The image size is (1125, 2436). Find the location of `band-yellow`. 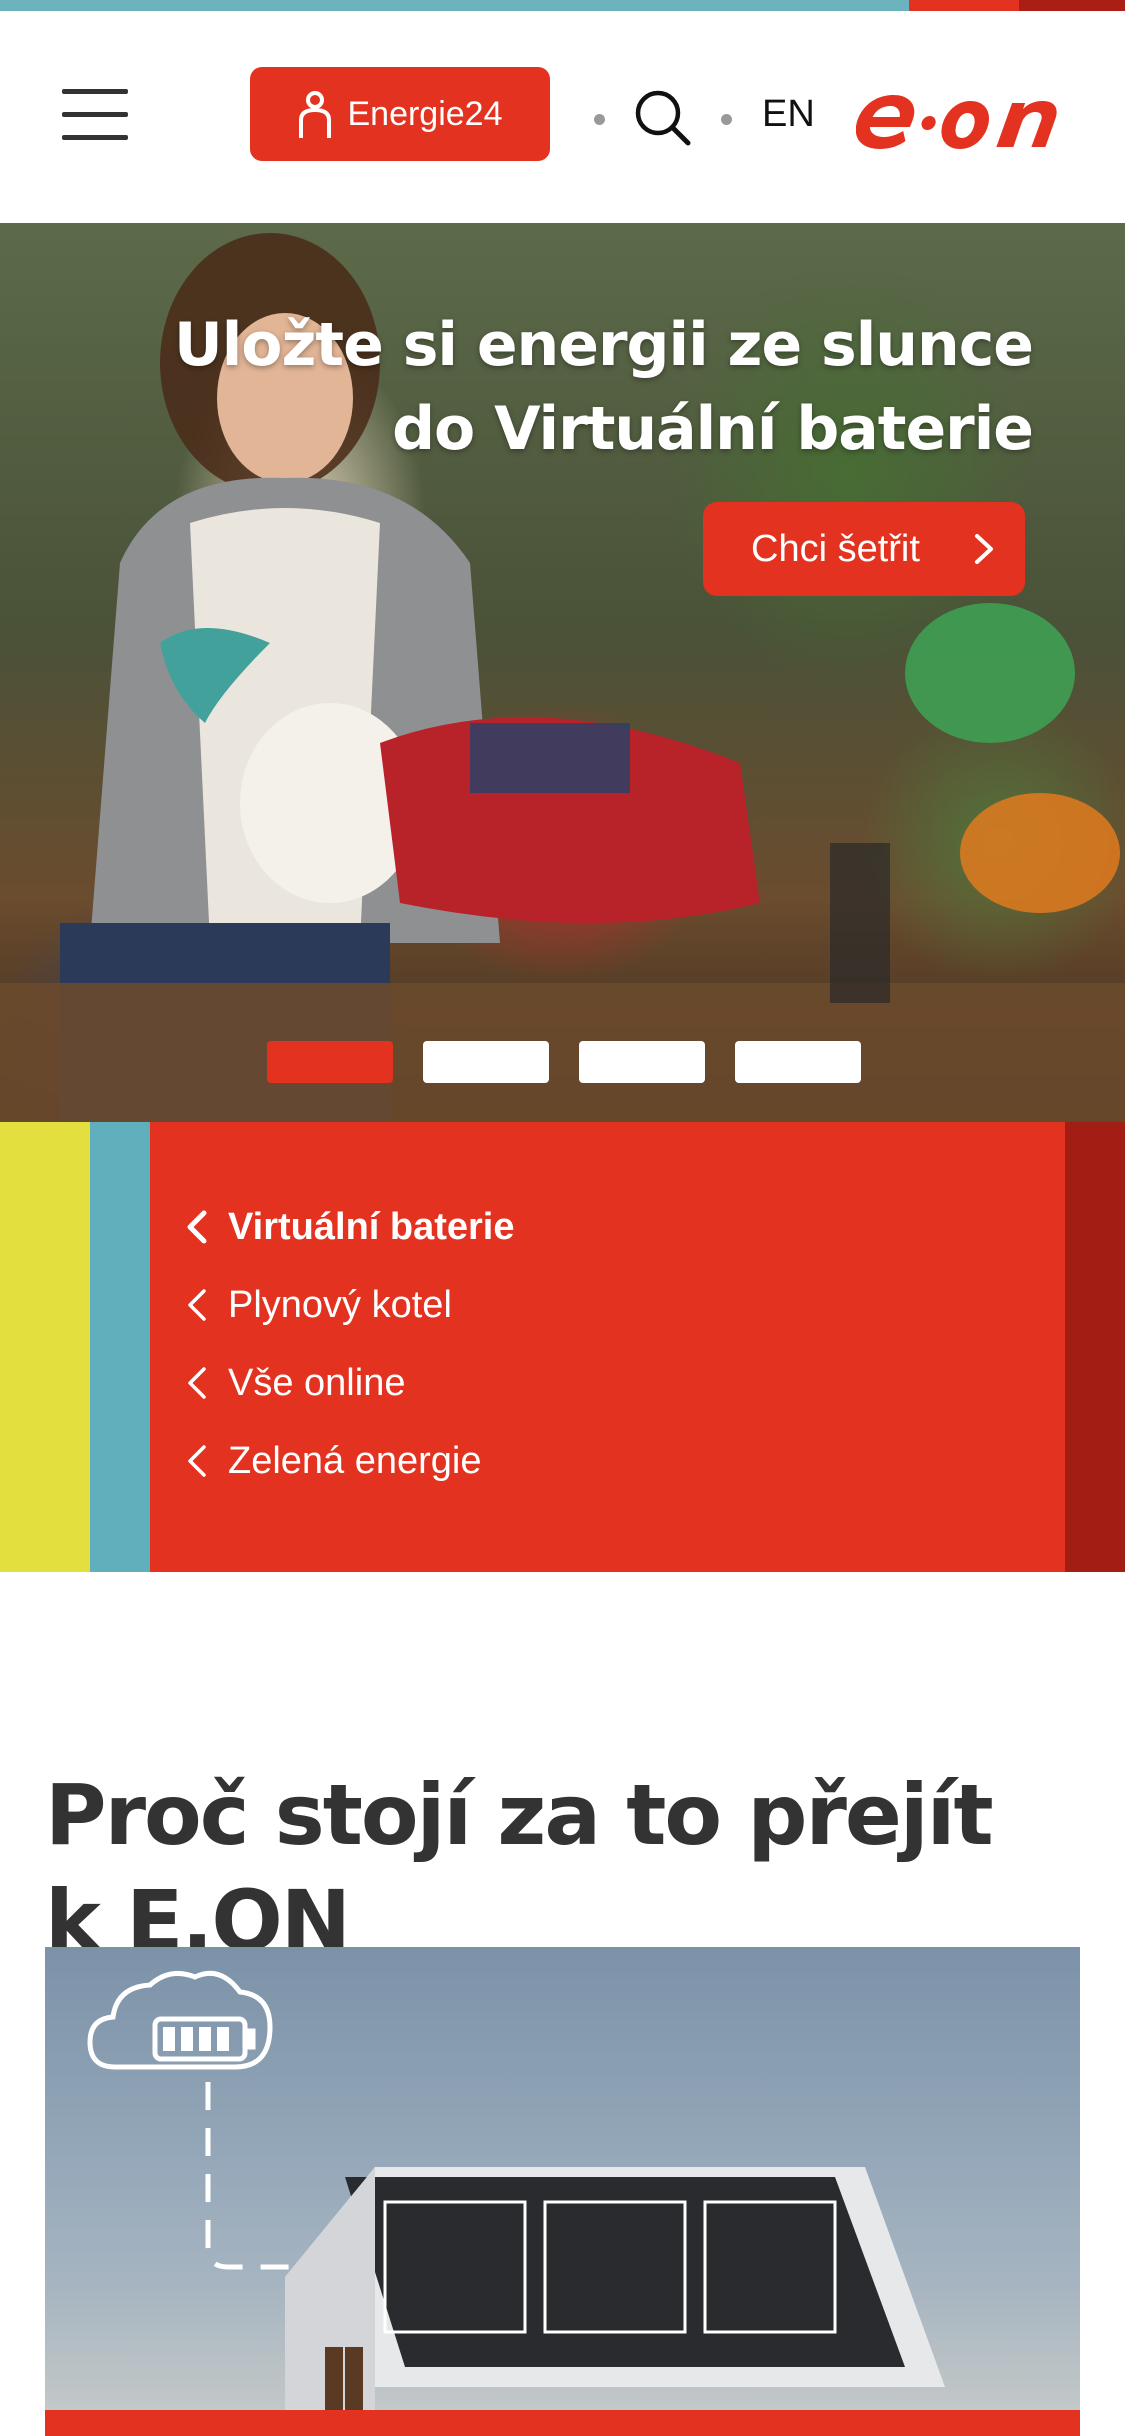

band-yellow is located at coordinates (45, 1347).